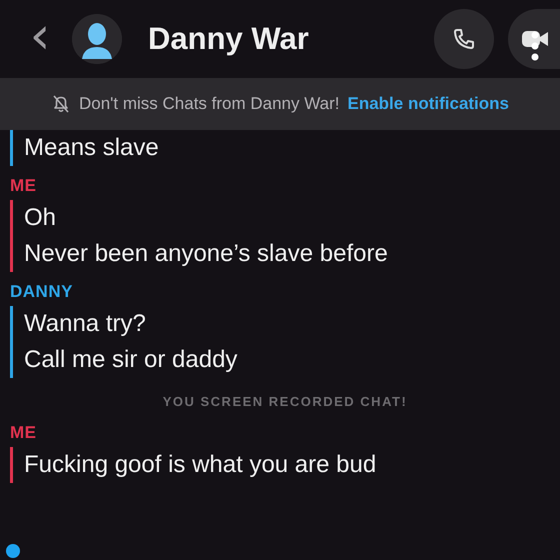 This screenshot has height=560, width=560. I want to click on message-text: Oh, so click(41, 218).